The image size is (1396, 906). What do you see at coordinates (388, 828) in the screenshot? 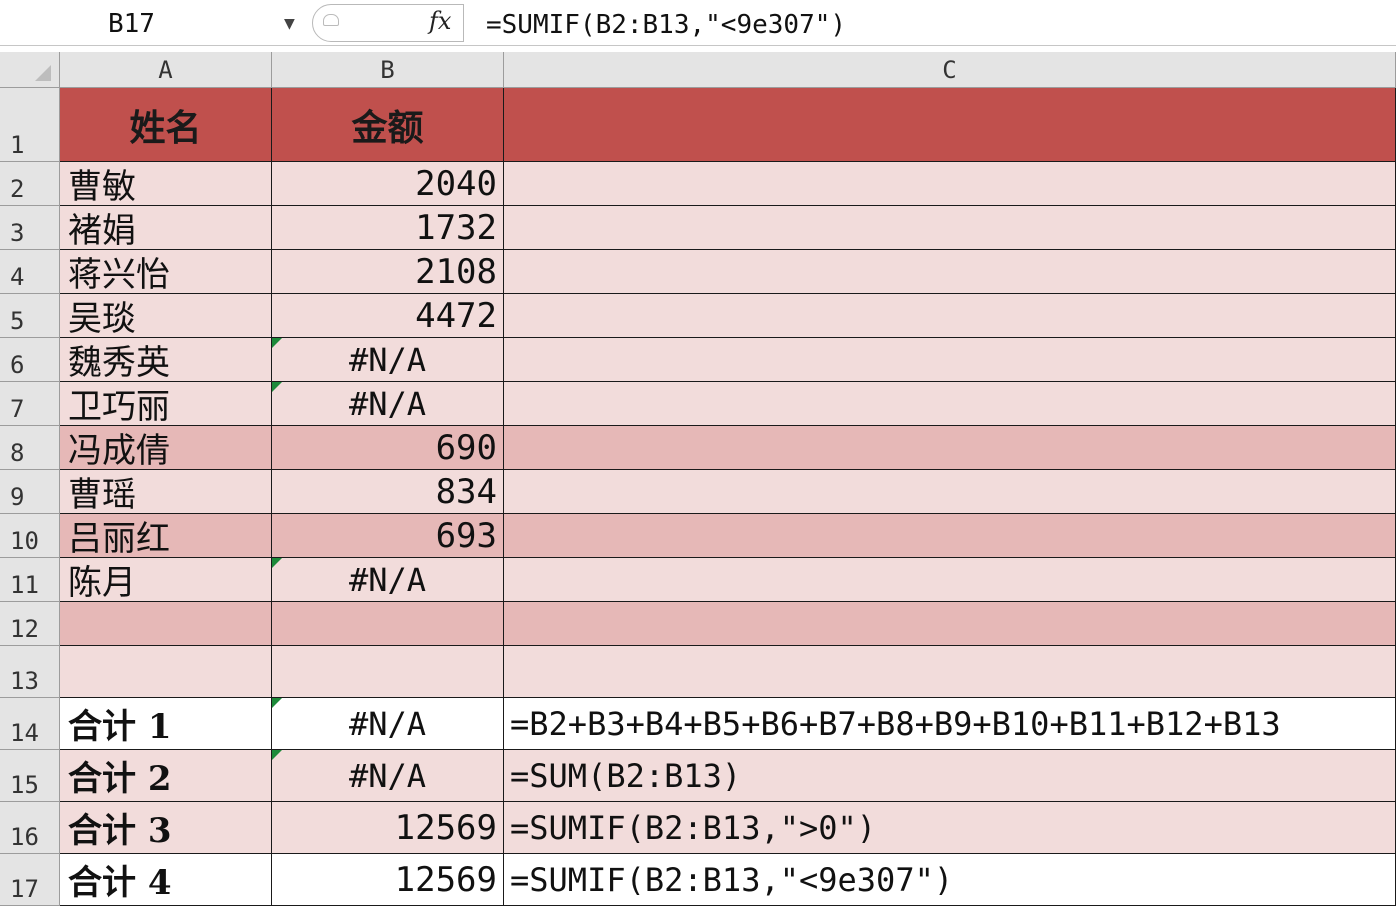
I see `cell-b16: 12569` at bounding box center [388, 828].